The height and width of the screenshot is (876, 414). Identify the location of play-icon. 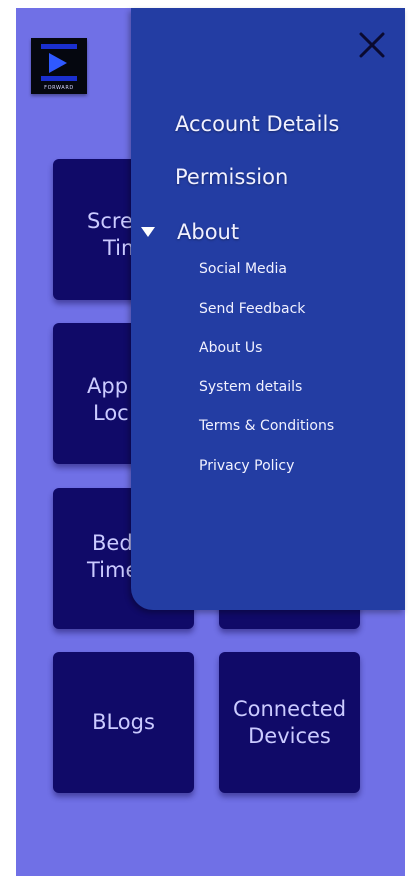
(58, 63).